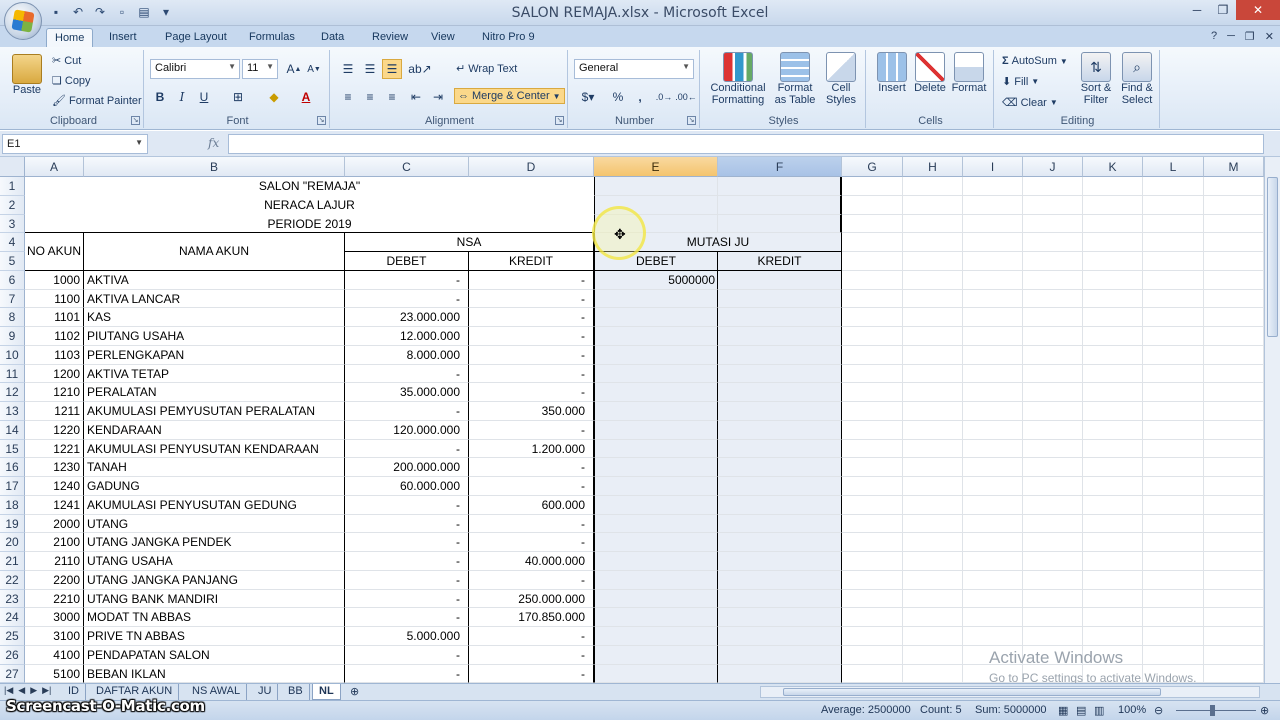 The image size is (1280, 720). Describe the element at coordinates (12, 505) in the screenshot. I see `row-header-18: 18` at that location.